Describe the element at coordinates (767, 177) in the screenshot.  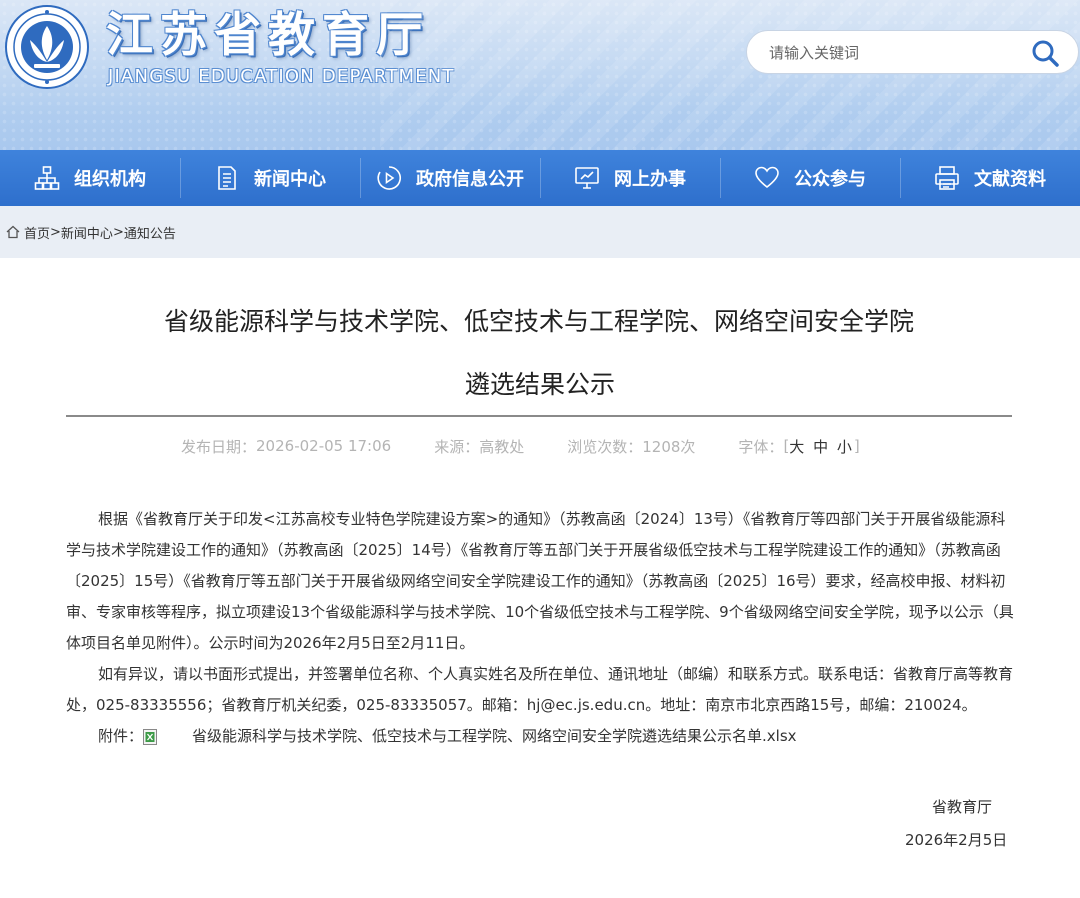
I see `heart-icon` at that location.